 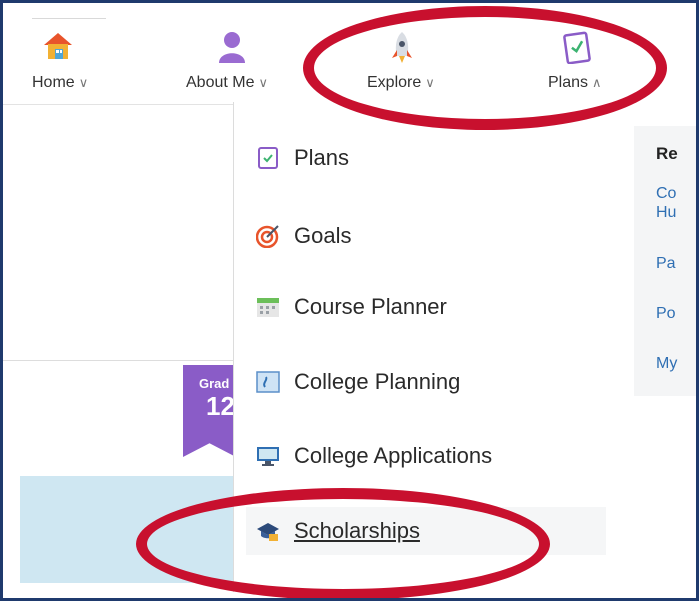 What do you see at coordinates (426, 531) in the screenshot?
I see `menu-item-scholarships: Scholarships` at bounding box center [426, 531].